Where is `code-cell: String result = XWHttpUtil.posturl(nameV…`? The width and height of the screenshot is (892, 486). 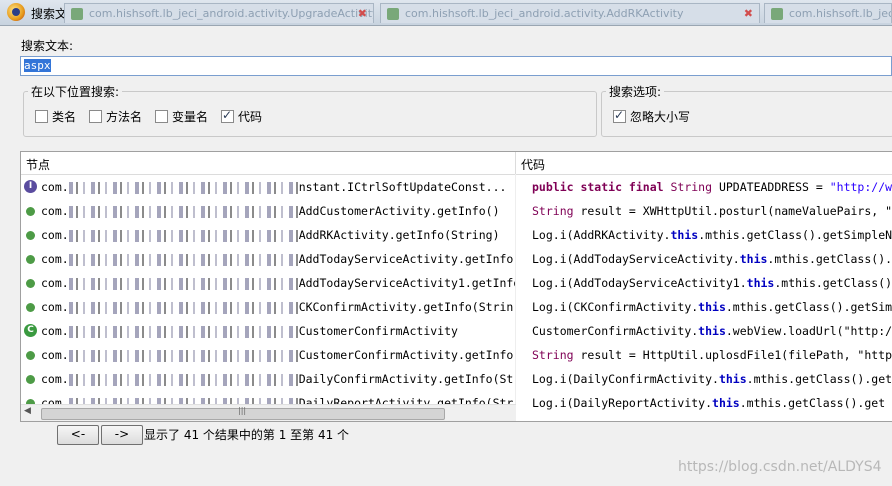 code-cell: String result = XWHttpUtil.posturl(nameV… is located at coordinates (712, 211).